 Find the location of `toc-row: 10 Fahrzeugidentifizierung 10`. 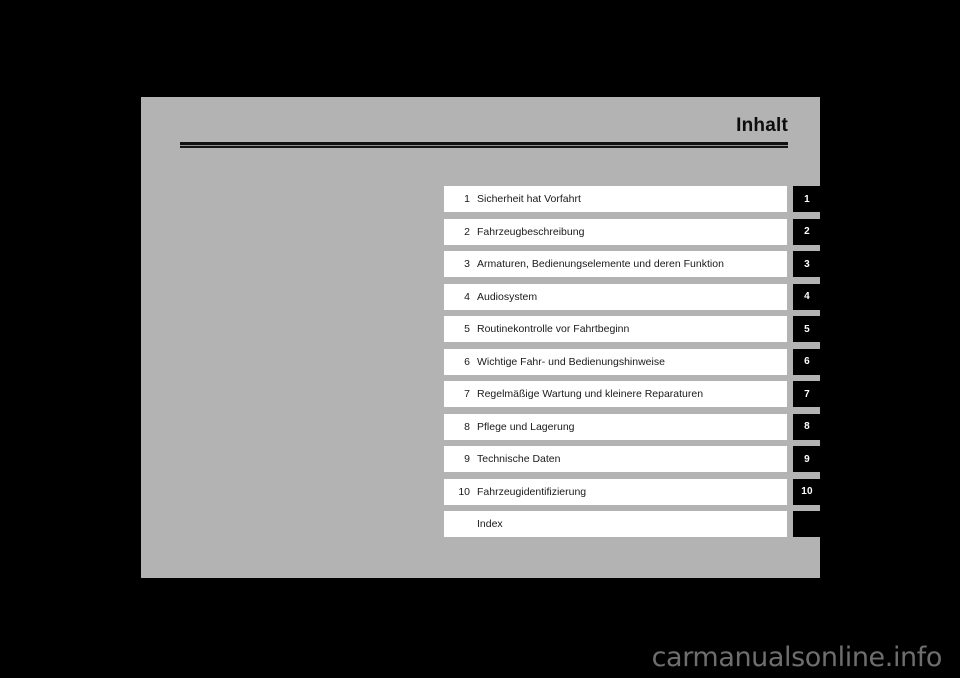

toc-row: 10 Fahrzeugidentifizierung 10 is located at coordinates (632, 491).